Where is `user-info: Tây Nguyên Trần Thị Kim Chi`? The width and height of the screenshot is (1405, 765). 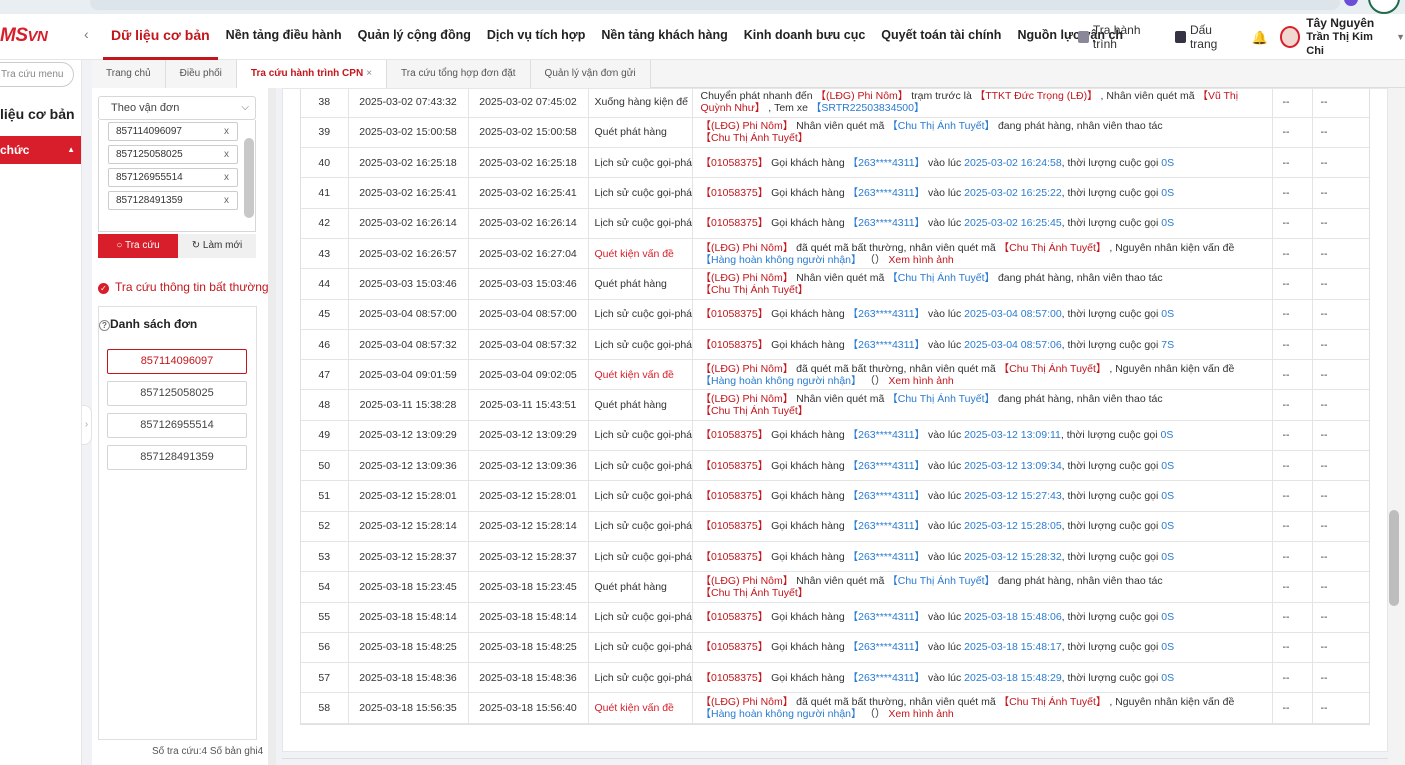
user-info: Tây Nguyên Trần Thị Kim Chi is located at coordinates (1346, 37).